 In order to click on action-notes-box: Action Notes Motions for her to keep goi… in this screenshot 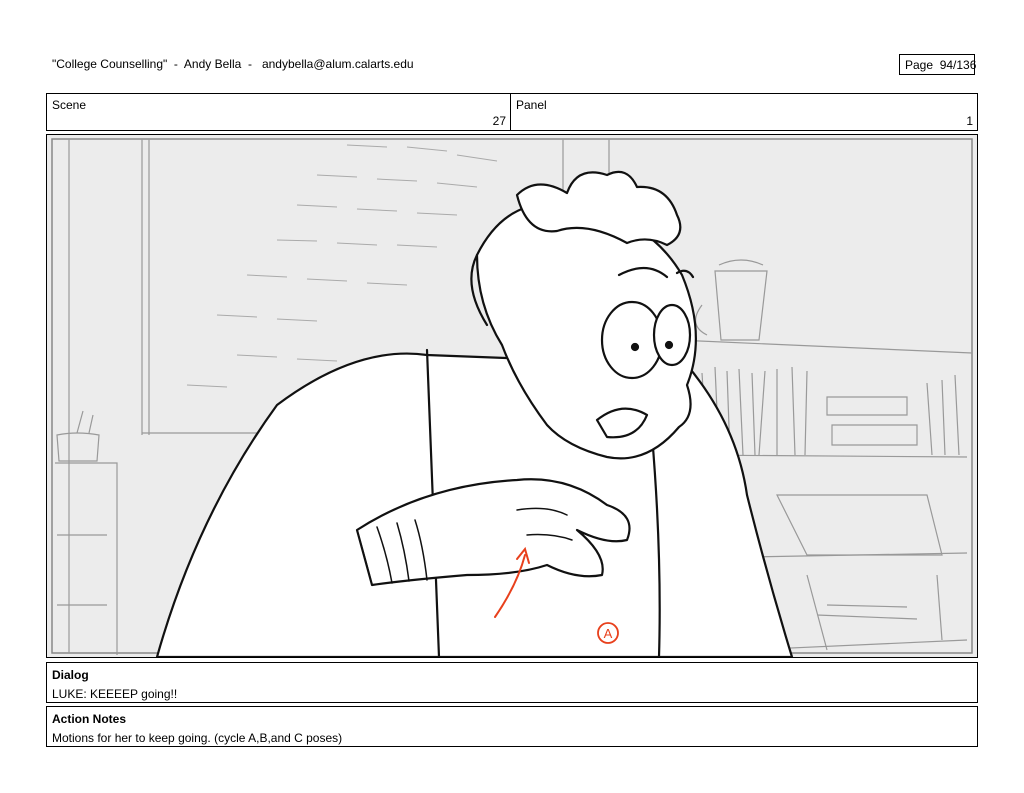, I will do `click(512, 726)`.